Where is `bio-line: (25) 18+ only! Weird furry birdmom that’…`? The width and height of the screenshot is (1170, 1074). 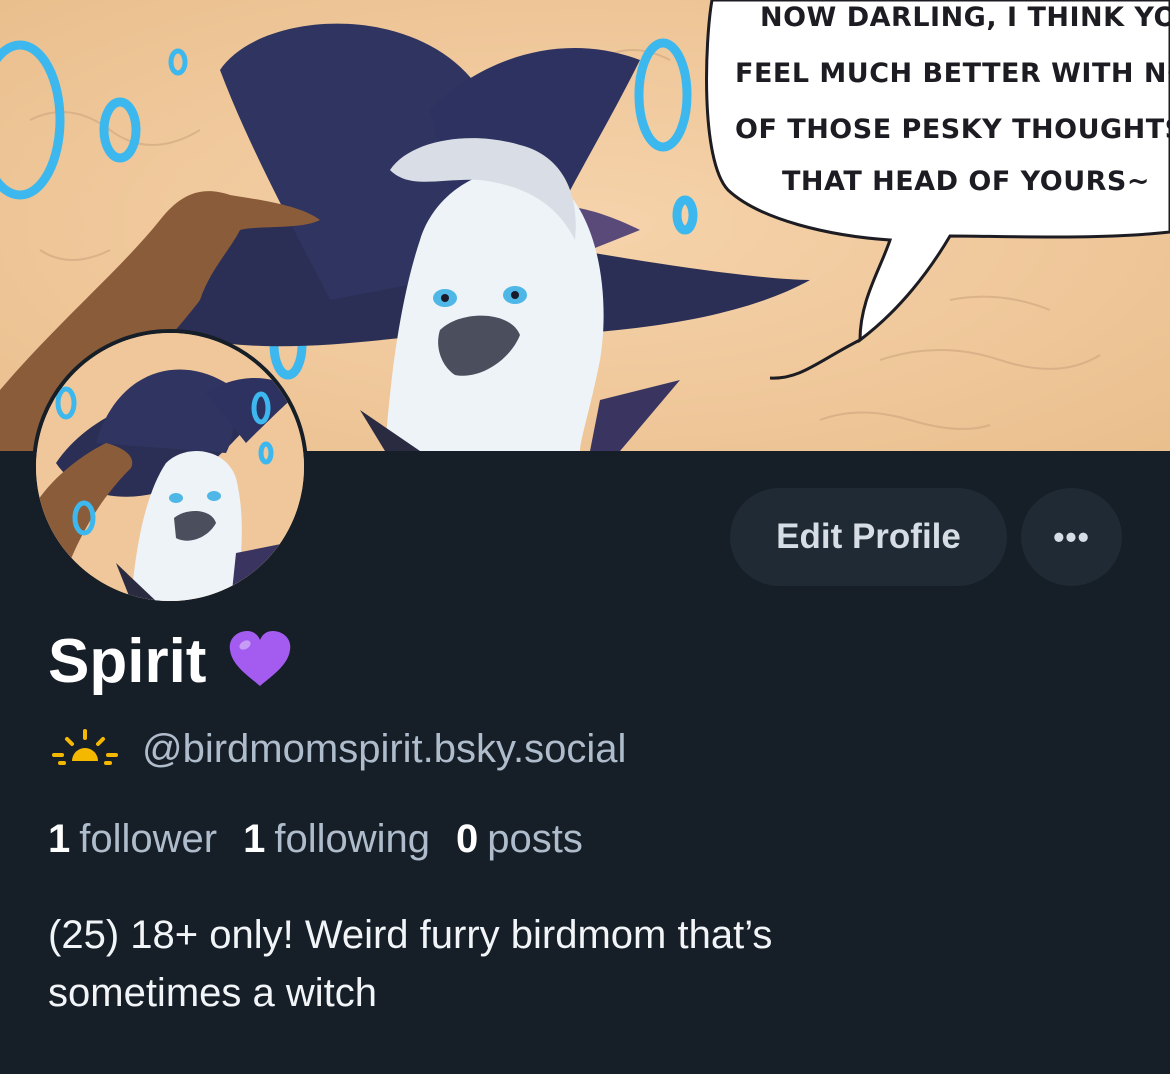 bio-line: (25) 18+ only! Weird furry birdmom that’… is located at coordinates (410, 935).